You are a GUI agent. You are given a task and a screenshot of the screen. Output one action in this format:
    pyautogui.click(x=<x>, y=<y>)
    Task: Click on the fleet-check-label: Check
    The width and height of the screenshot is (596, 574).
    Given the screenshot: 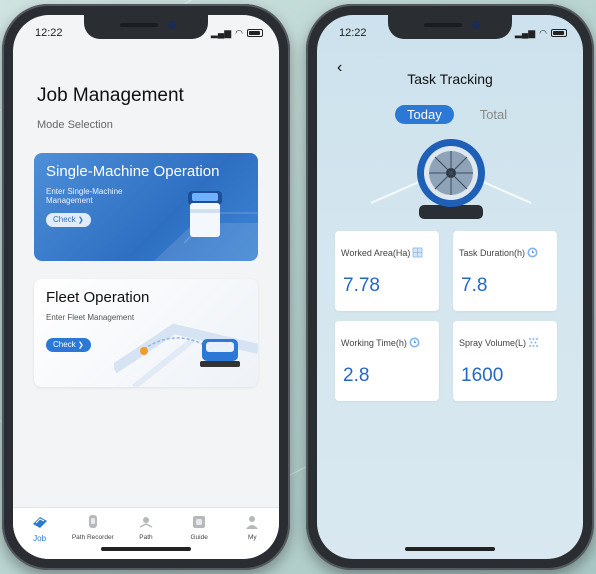 What is the action you would take?
    pyautogui.click(x=64, y=344)
    